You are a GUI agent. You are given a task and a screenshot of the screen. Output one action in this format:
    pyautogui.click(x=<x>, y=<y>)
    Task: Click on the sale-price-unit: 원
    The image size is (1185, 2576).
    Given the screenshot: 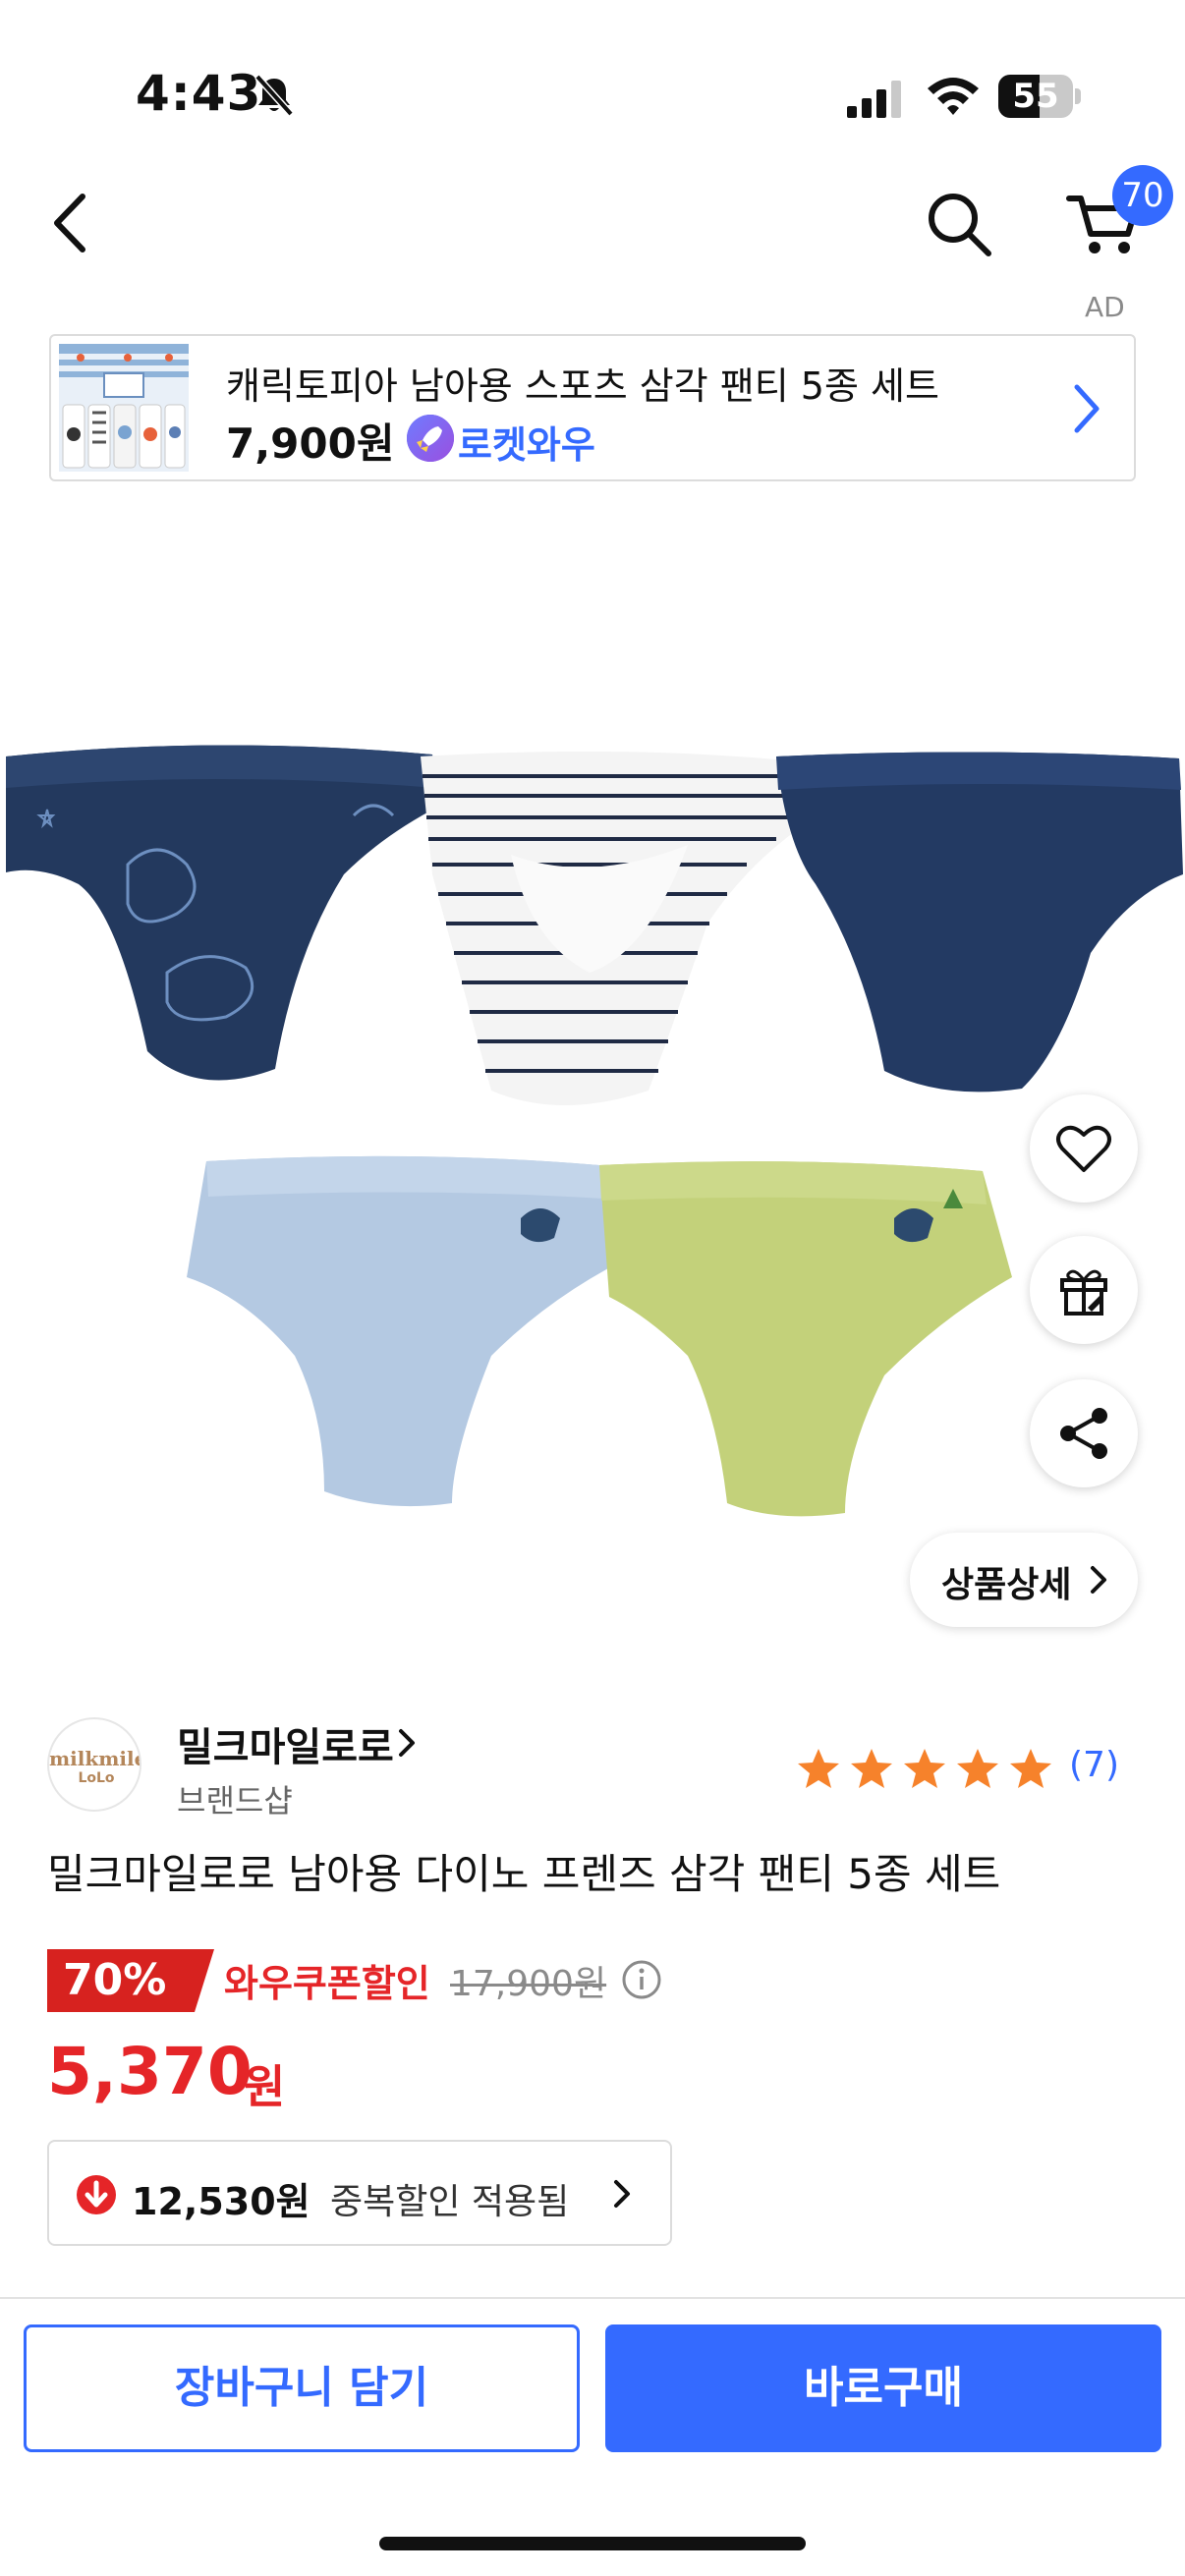 What is the action you would take?
    pyautogui.click(x=265, y=2086)
    